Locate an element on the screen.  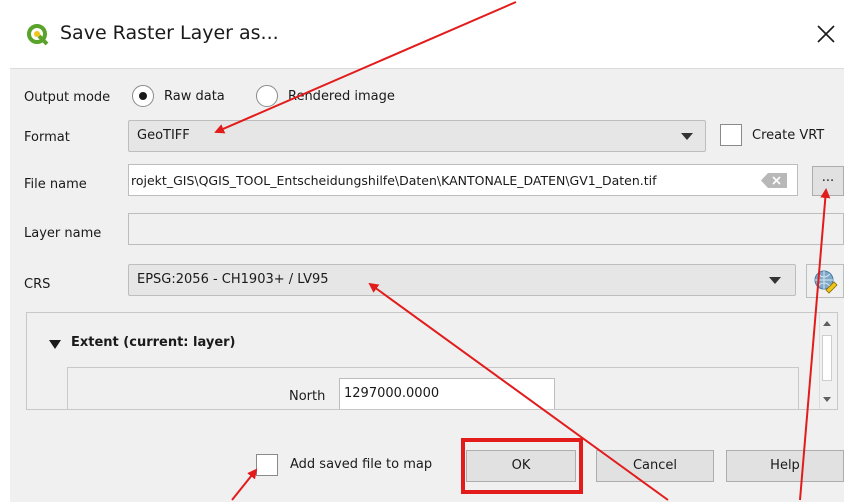
output-mode-label: Output mode is located at coordinates (67, 97).